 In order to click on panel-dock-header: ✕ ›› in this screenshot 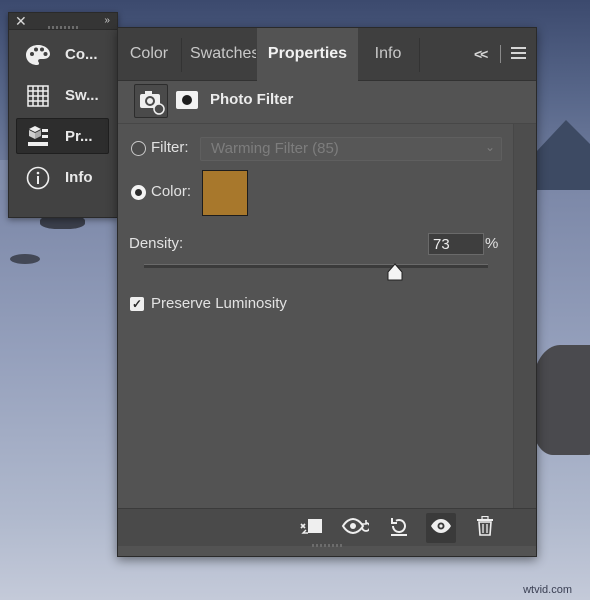, I will do `click(63, 21)`.